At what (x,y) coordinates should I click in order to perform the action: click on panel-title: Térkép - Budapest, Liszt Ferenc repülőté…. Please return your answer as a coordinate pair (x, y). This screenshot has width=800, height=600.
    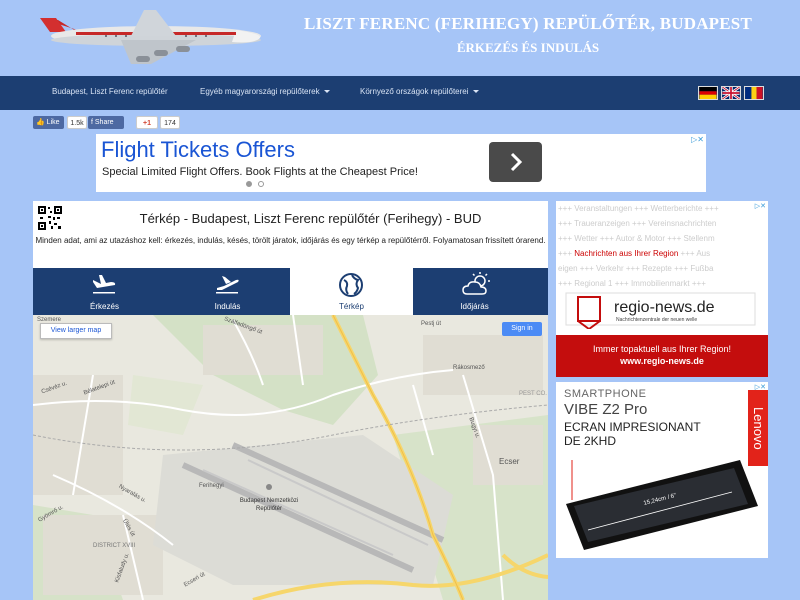
    Looking at the image, I should click on (310, 218).